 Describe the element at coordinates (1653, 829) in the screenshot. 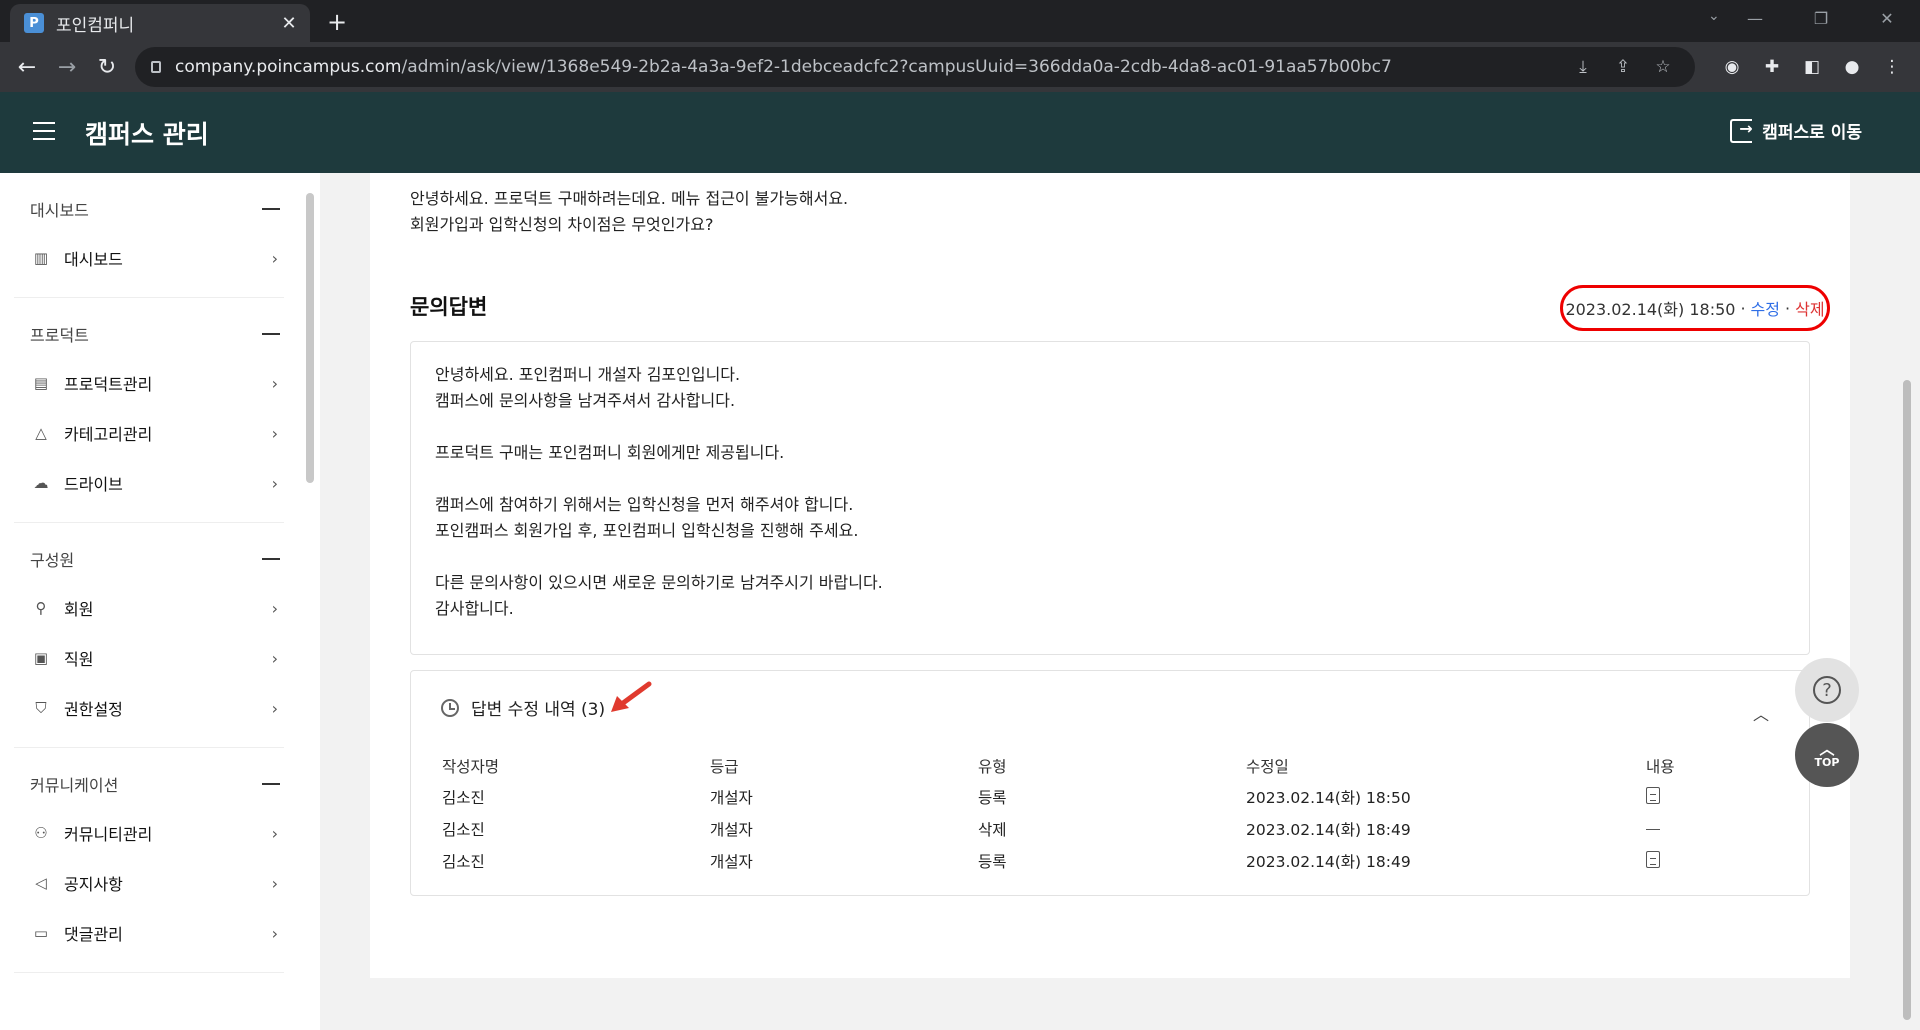

I see `dash-icon` at that location.